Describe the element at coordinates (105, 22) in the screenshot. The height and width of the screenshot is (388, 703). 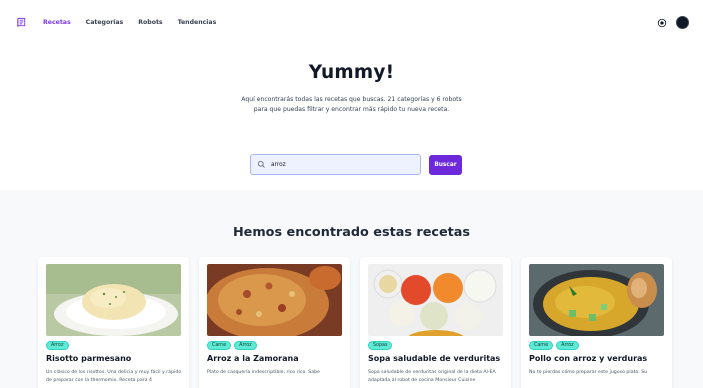
I see `nav-link-categorias: Categorías` at that location.